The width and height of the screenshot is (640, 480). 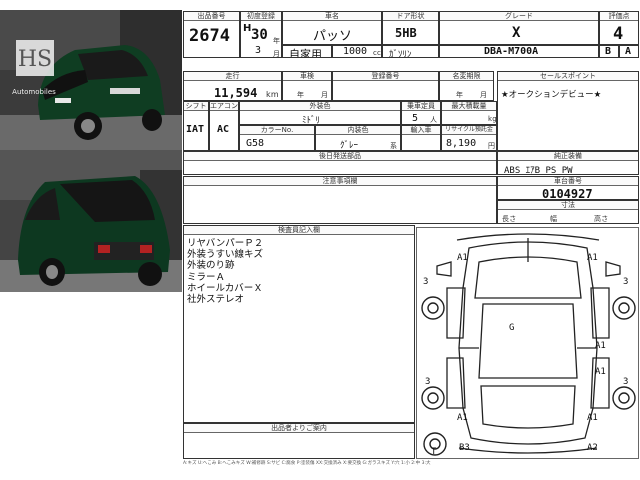 What do you see at coordinates (469, 130) in the screenshot?
I see `recycle-label: リサイクル預託金` at bounding box center [469, 130].